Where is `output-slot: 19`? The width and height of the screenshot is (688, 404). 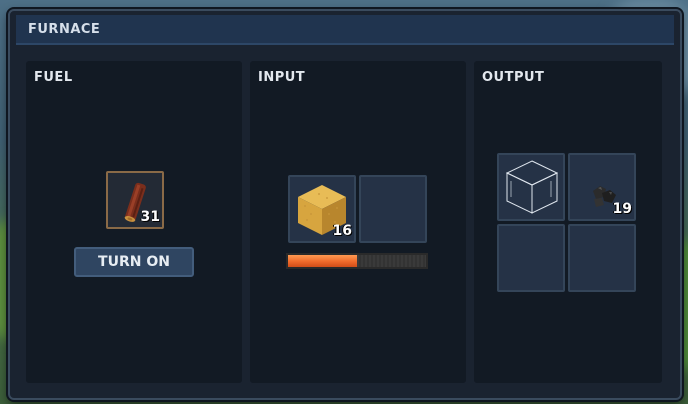 output-slot: 19 is located at coordinates (602, 187).